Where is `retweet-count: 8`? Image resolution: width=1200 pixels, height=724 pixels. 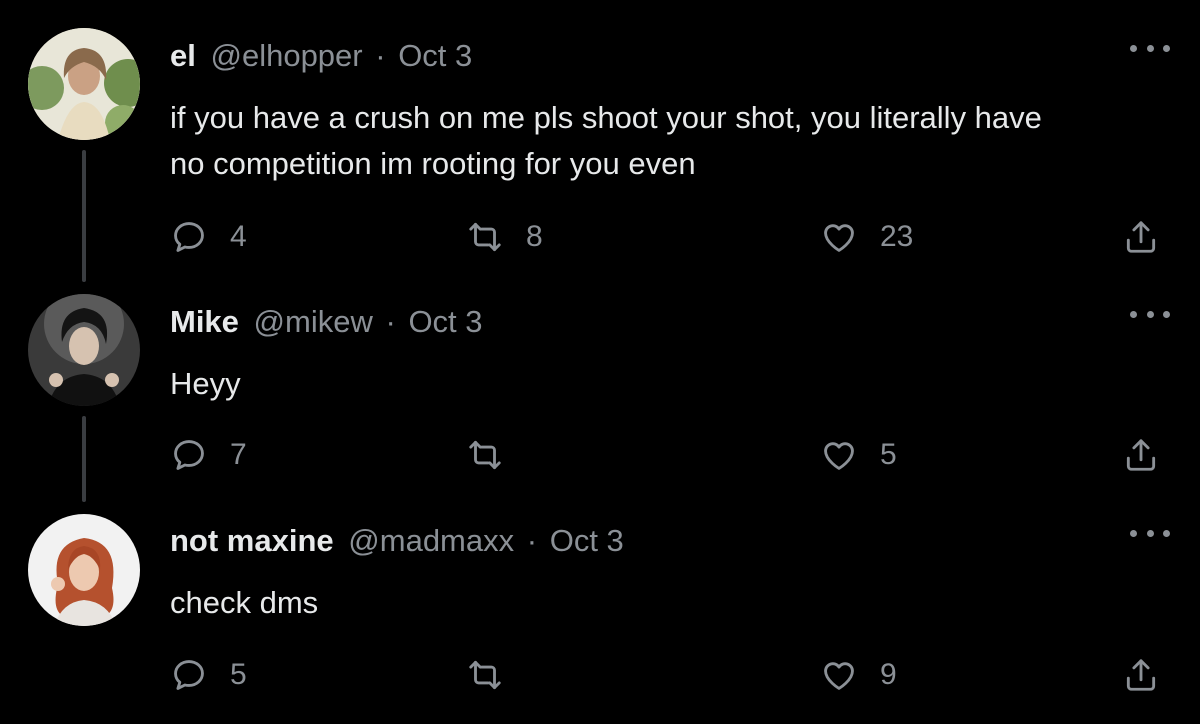 retweet-count: 8 is located at coordinates (534, 236).